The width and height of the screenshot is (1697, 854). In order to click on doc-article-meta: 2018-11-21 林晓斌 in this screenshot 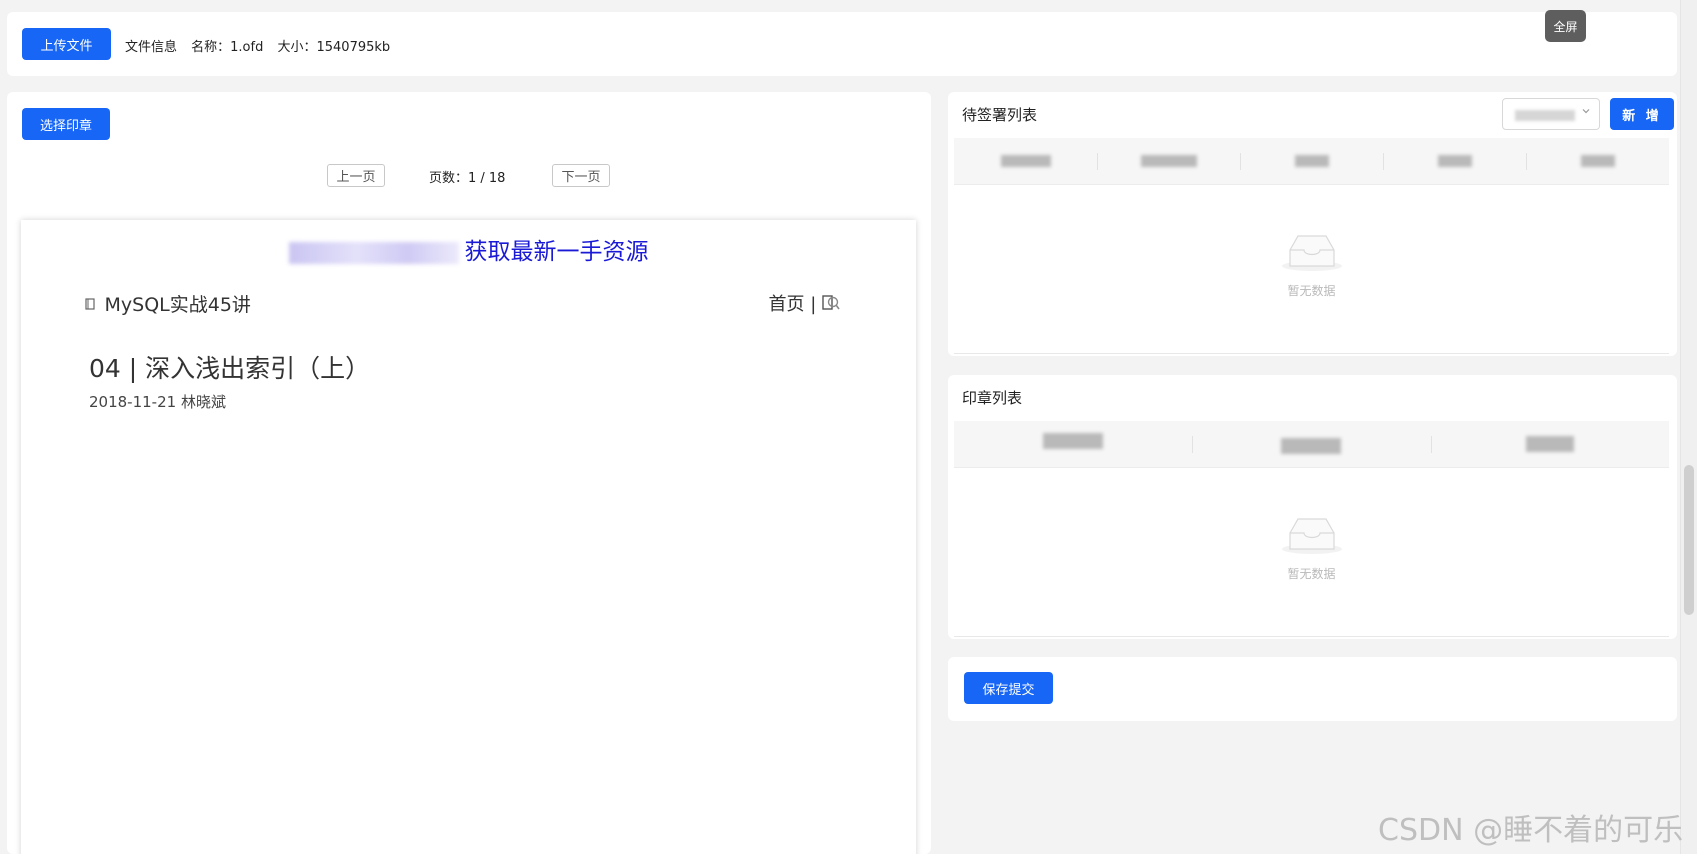, I will do `click(157, 402)`.